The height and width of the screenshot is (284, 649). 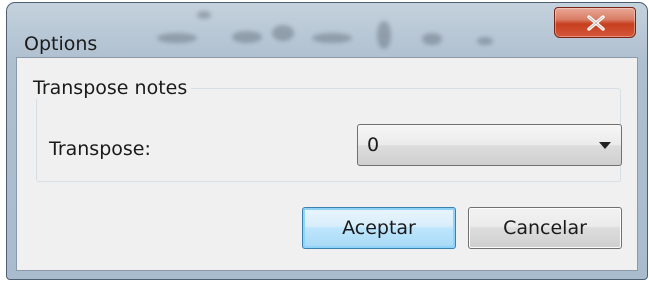 What do you see at coordinates (110, 88) in the screenshot?
I see `groupbox-title: Transpose notes` at bounding box center [110, 88].